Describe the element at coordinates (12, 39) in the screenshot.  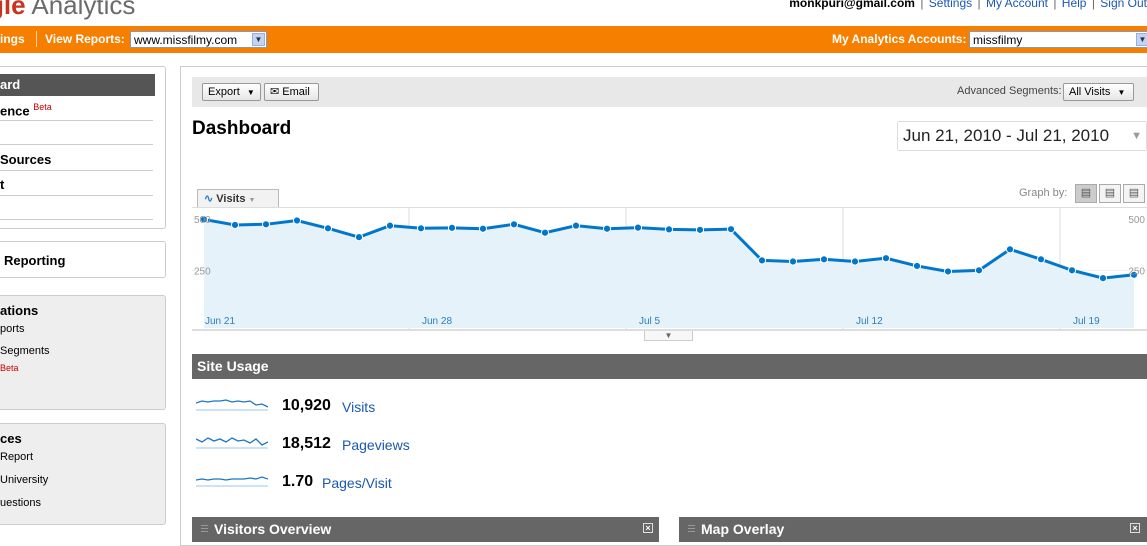
I see `analytics-settings-link: ings` at that location.